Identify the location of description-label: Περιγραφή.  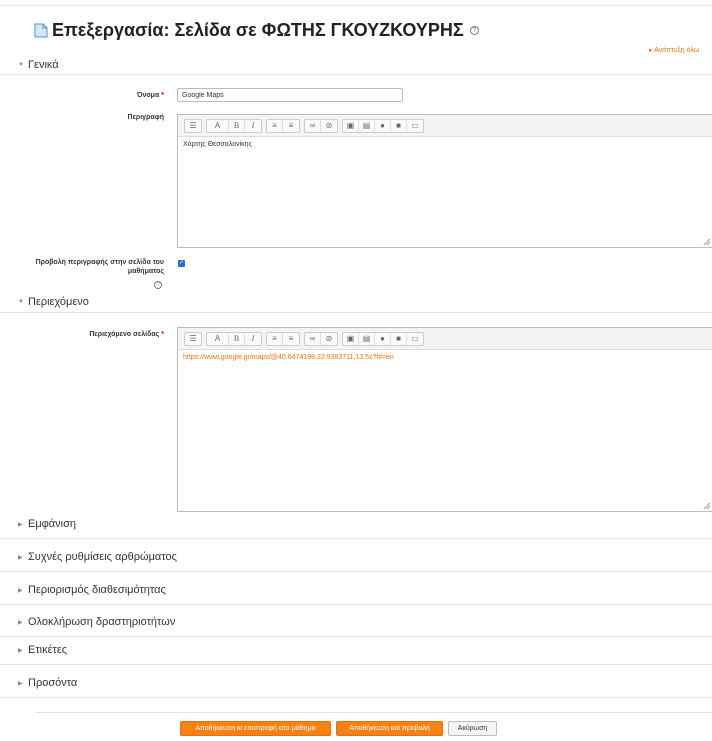
(145, 117).